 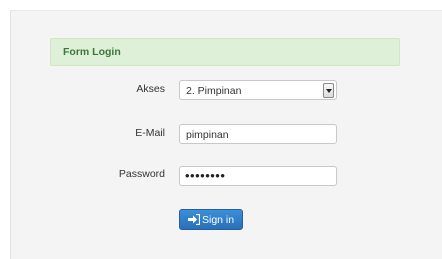 I want to click on akses-select: 2. Pimpinan, so click(x=258, y=90).